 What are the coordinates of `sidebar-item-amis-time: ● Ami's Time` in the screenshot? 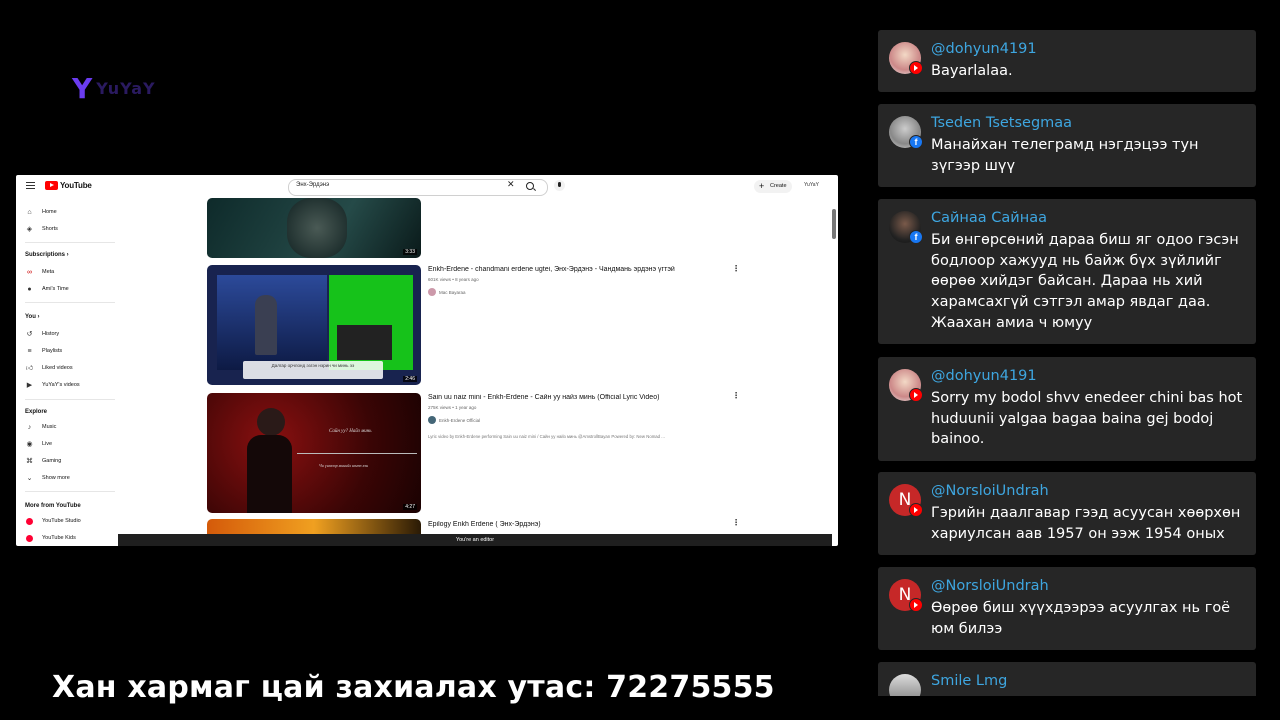 It's located at (47, 289).